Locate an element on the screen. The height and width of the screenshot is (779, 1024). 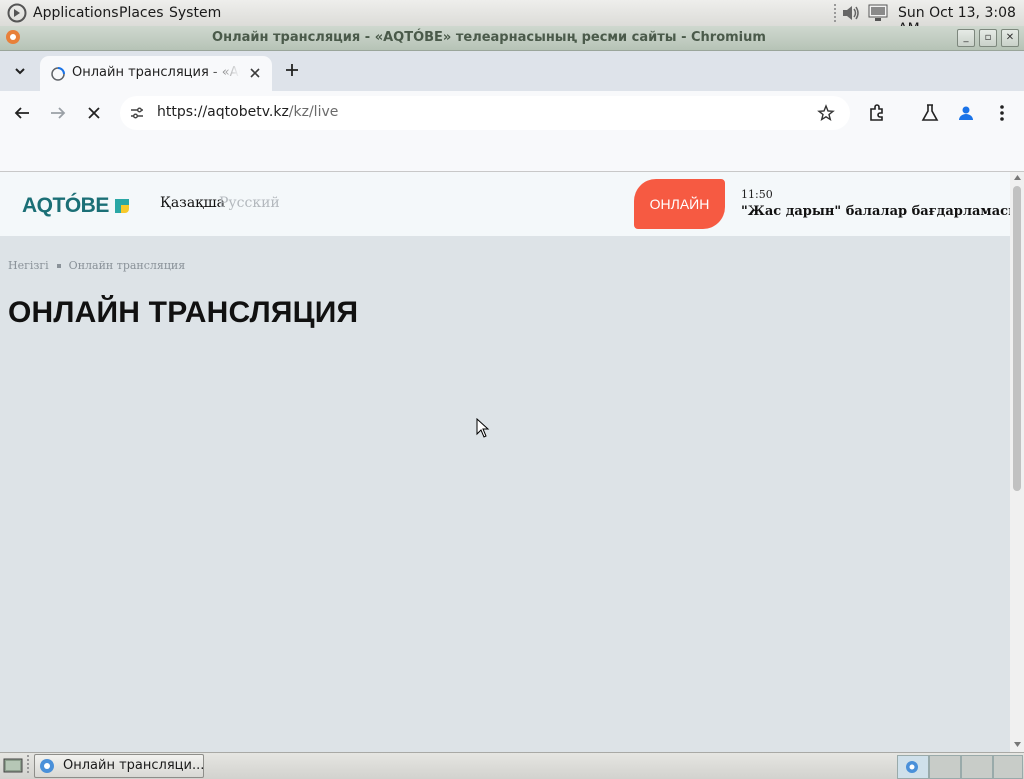
url-text: https://aqtobetv.kz/kz/live is located at coordinates (247, 112).